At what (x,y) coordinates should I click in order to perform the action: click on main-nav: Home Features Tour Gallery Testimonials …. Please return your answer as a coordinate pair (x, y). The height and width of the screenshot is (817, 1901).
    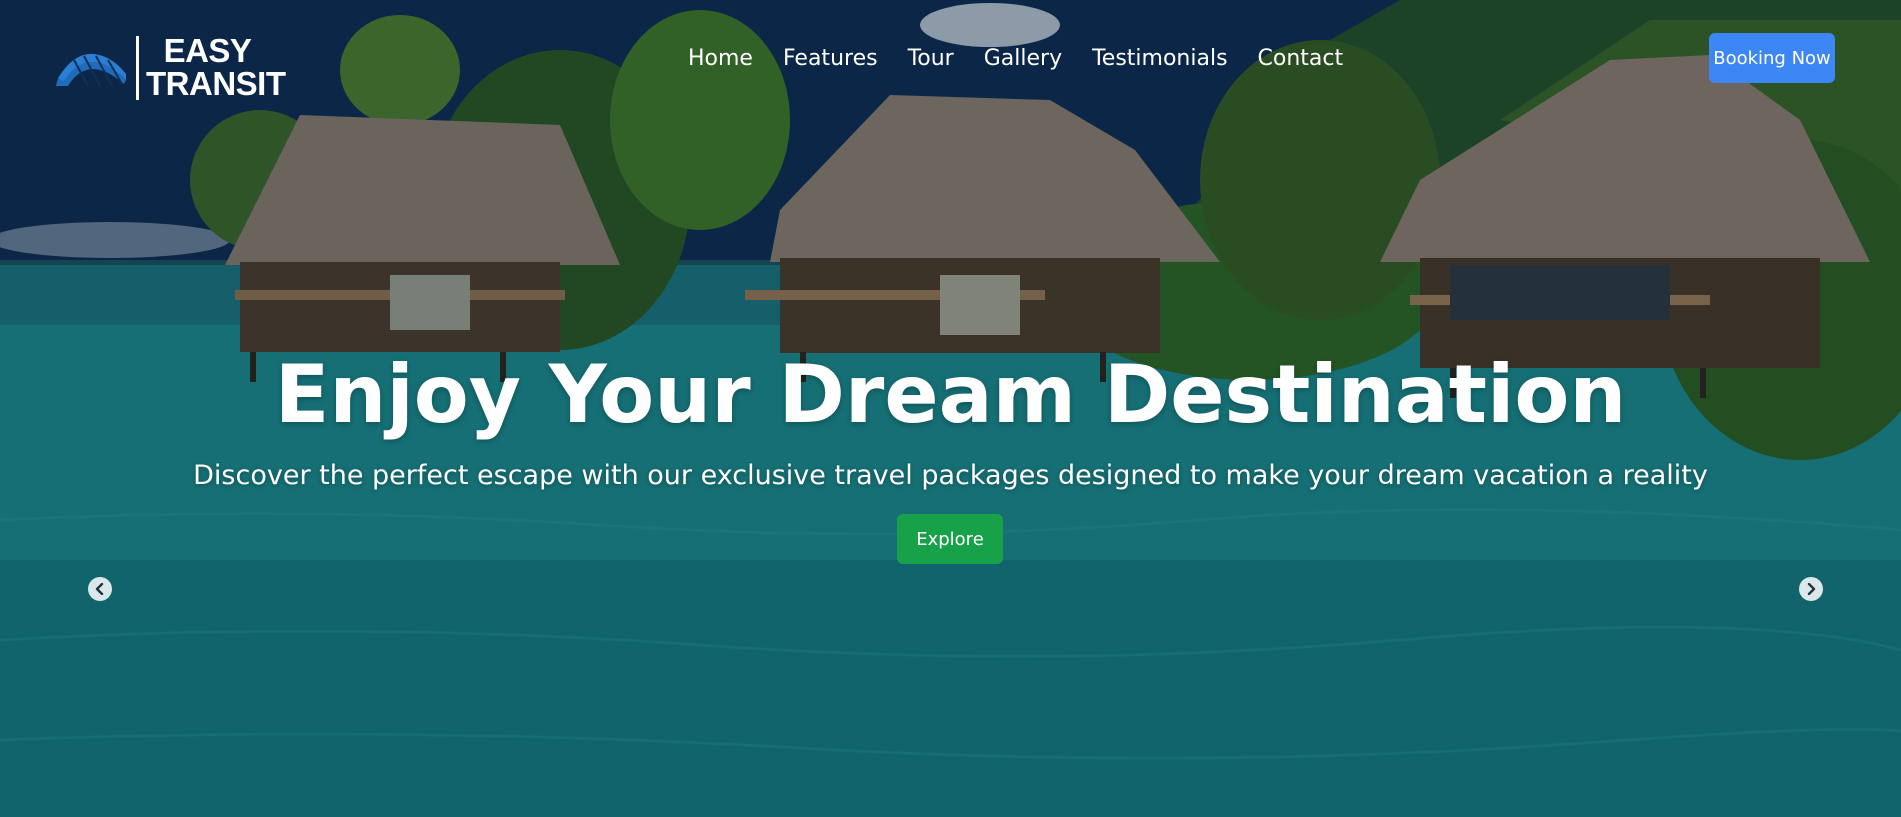
    Looking at the image, I should click on (1015, 59).